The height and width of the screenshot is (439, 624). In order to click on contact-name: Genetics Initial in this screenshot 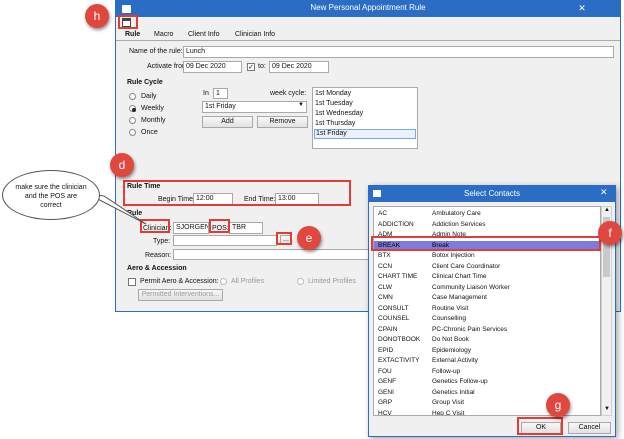, I will do `click(453, 392)`.